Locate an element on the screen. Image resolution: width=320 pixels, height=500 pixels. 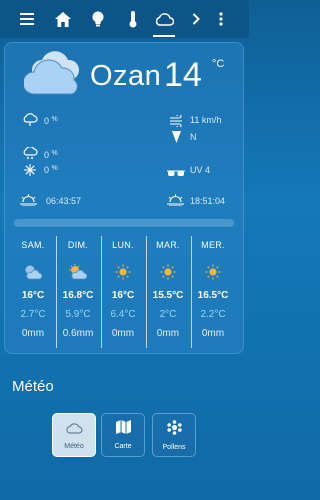
day-min-temp: 5.9°C is located at coordinates (78, 314).